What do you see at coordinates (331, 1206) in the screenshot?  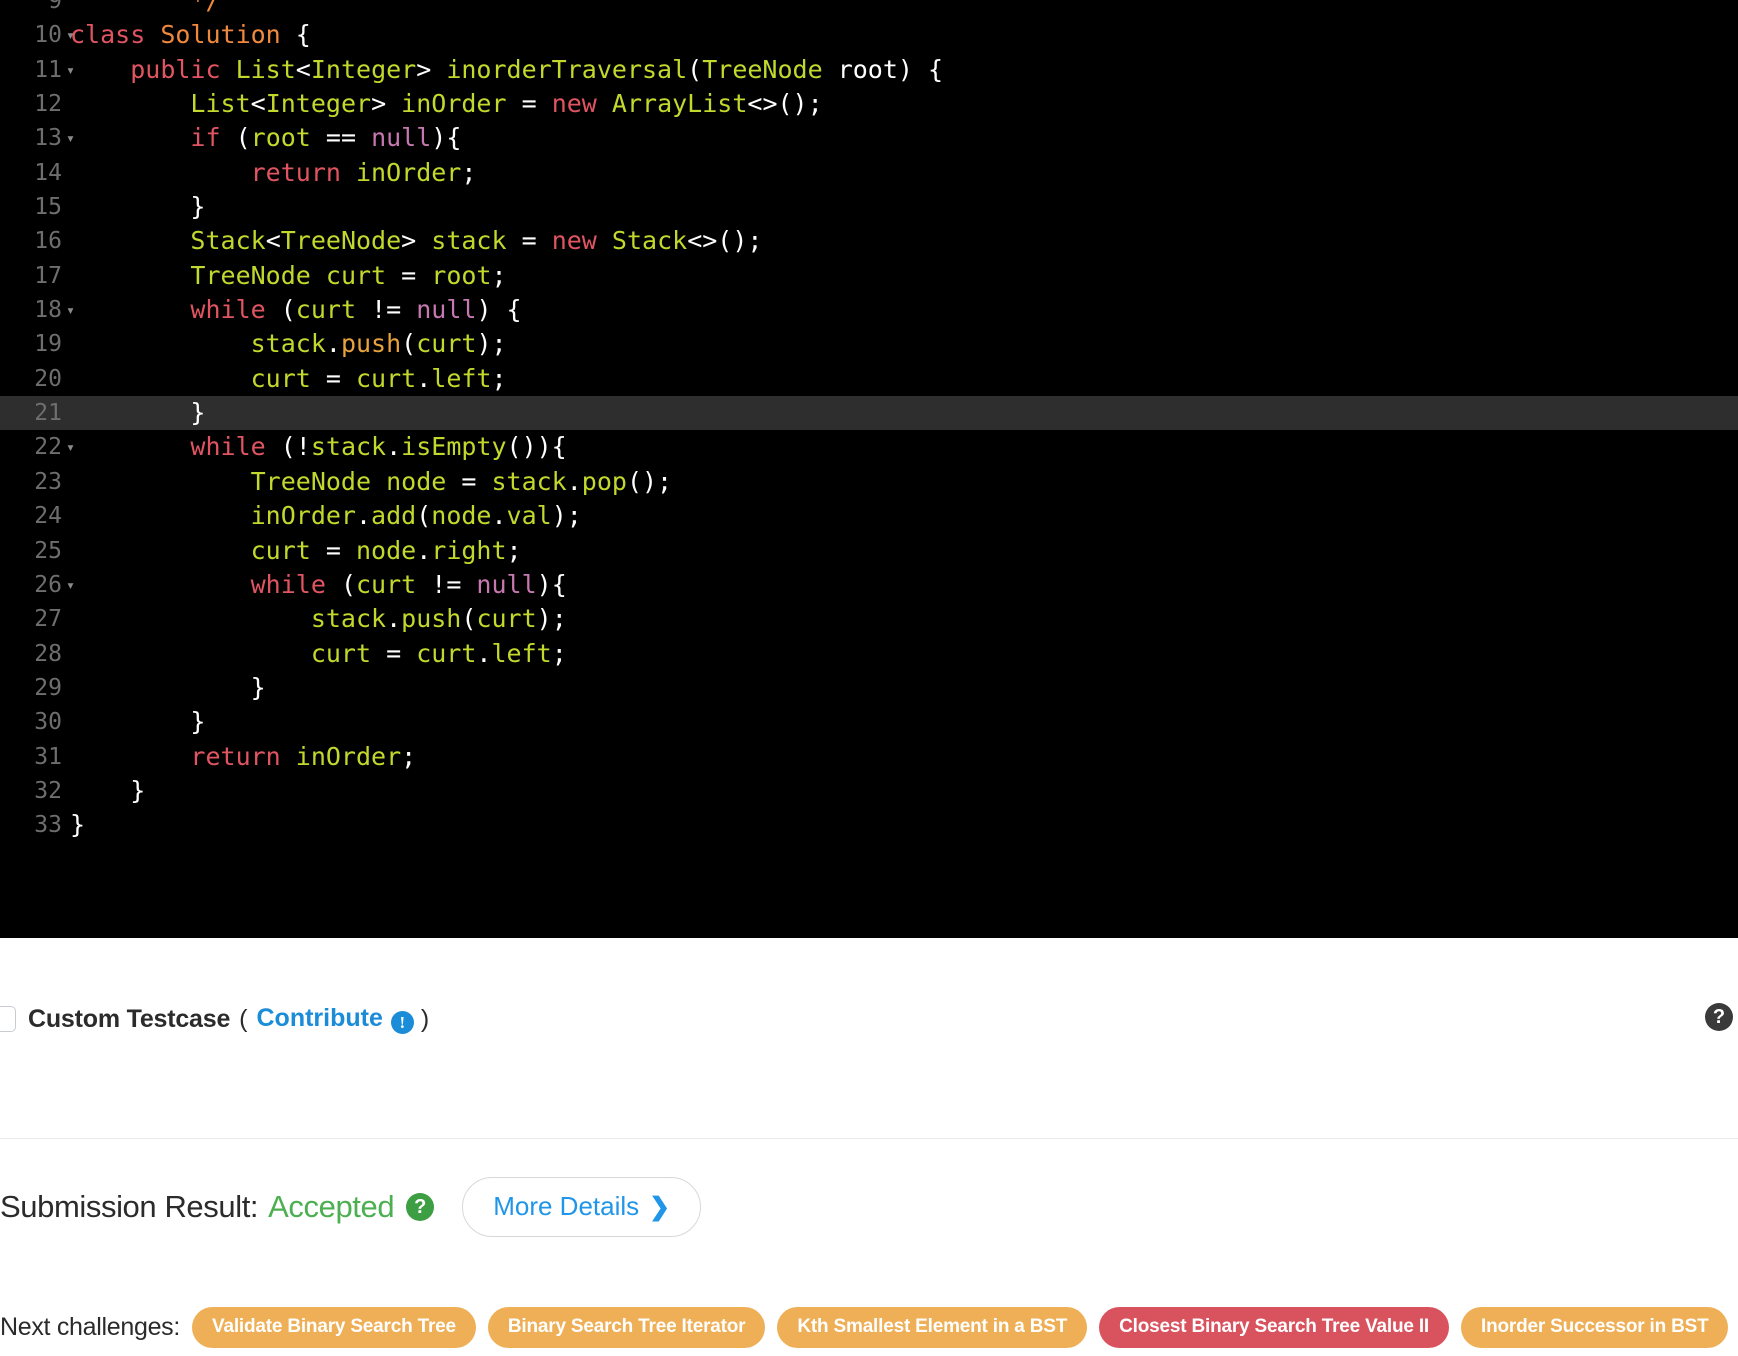 I see `submission-status-badge: Accepted` at bounding box center [331, 1206].